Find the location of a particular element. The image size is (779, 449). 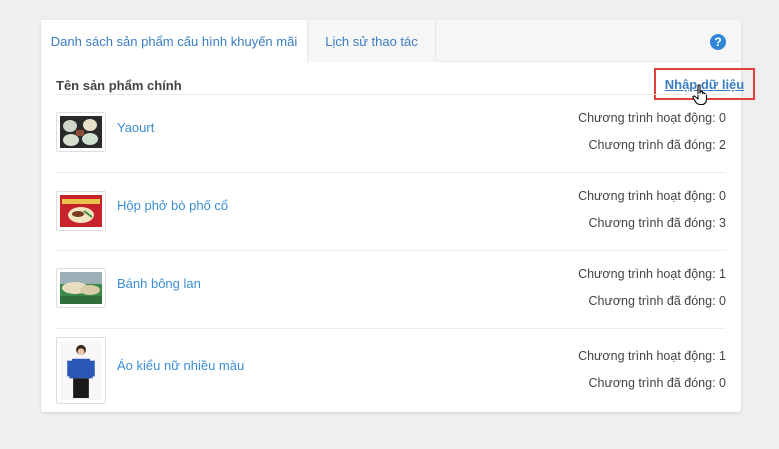

tab-promo-products: Danh sách sản phẩm cấu hình khuyến mãi is located at coordinates (174, 41).